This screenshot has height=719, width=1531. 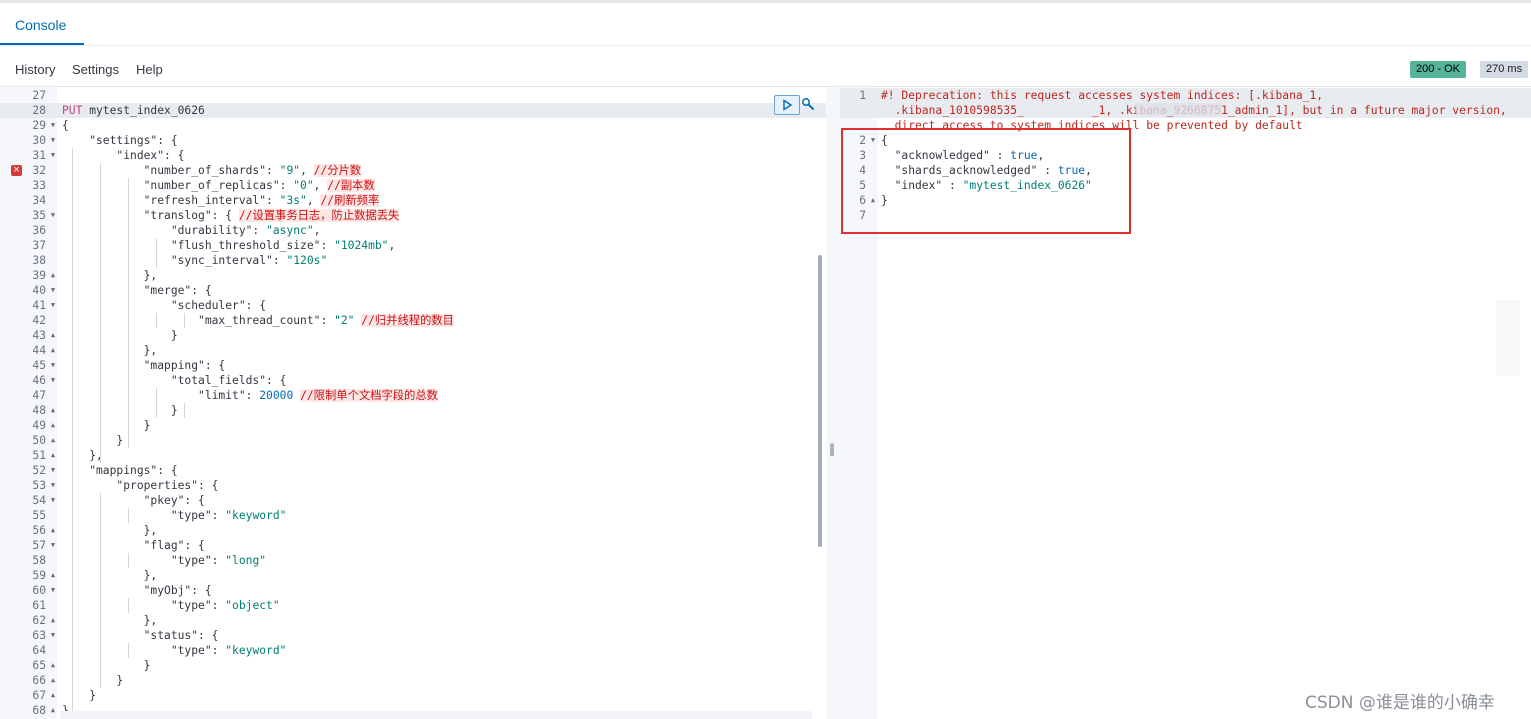 What do you see at coordinates (413, 290) in the screenshot?
I see `code-line: 40 ▼ "merge": {` at bounding box center [413, 290].